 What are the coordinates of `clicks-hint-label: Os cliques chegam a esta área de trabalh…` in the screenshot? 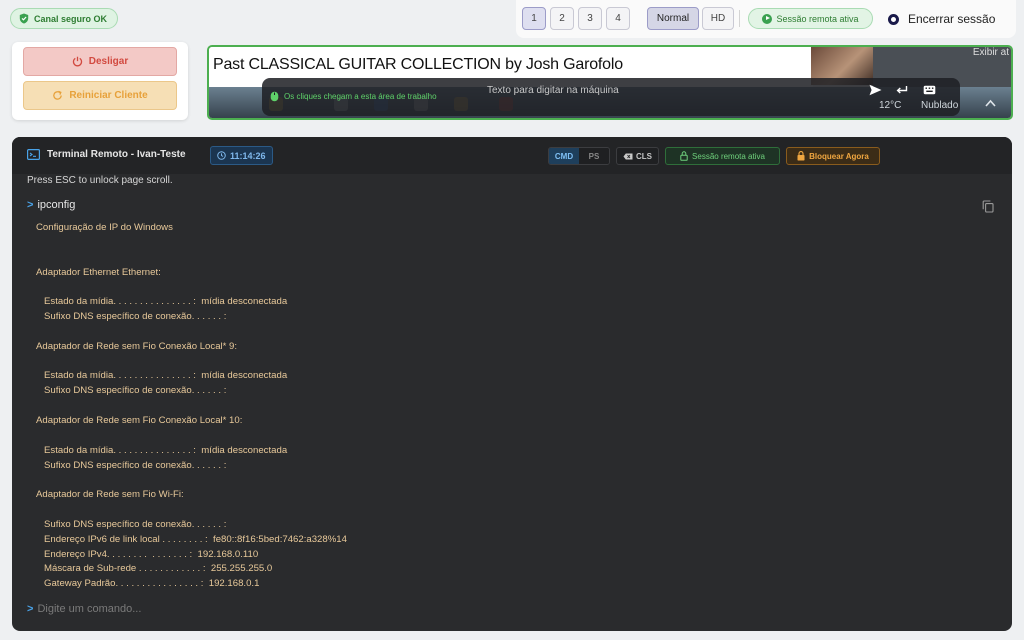 It's located at (360, 96).